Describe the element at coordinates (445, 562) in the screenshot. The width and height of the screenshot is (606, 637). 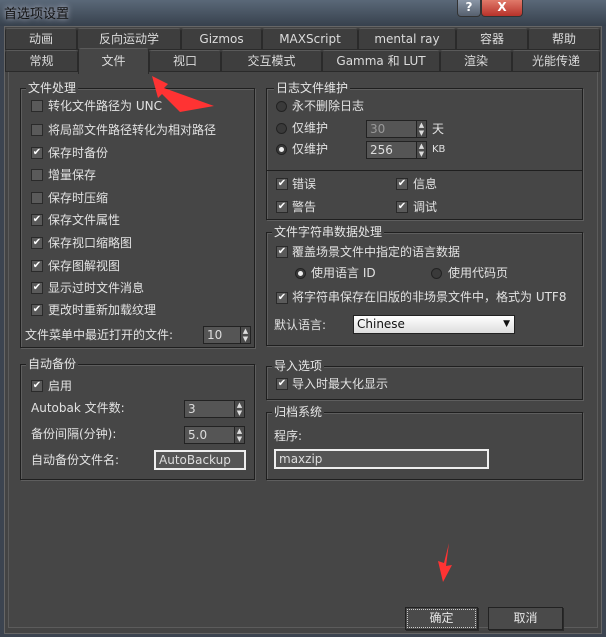
I see `arrow-annotation-ok` at that location.